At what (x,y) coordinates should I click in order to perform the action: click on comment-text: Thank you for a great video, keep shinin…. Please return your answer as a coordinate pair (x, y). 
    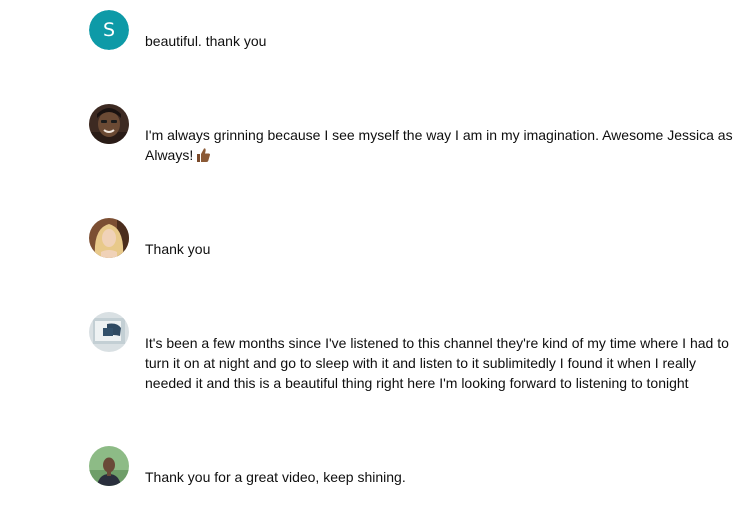
    Looking at the image, I should click on (275, 477).